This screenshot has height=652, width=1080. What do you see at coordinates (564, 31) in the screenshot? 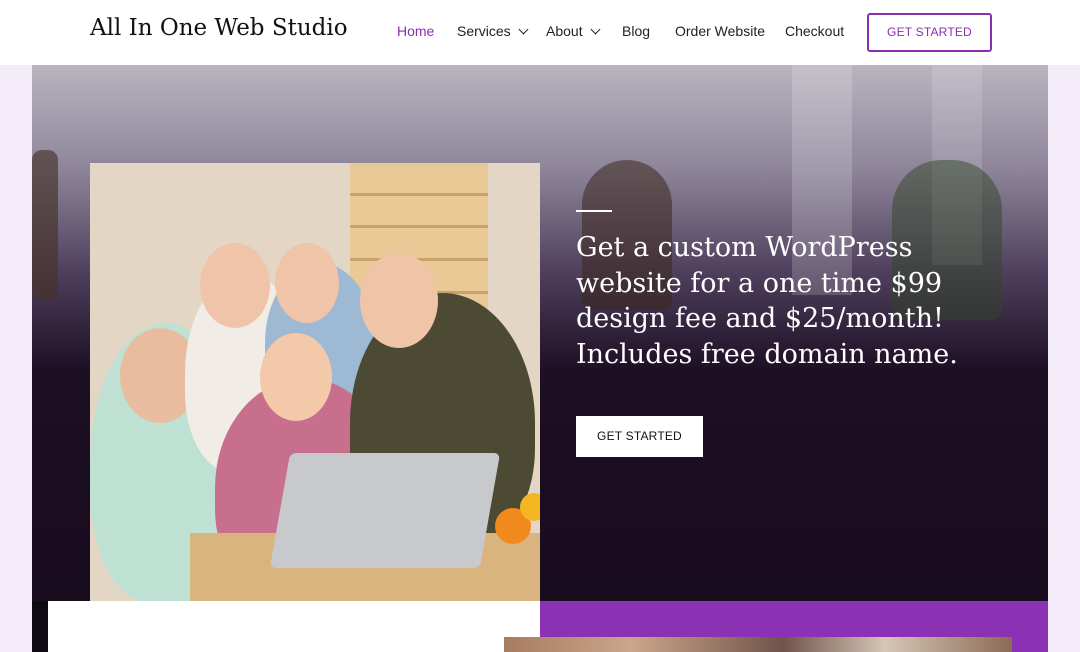
I see `nav-about-label: About` at bounding box center [564, 31].